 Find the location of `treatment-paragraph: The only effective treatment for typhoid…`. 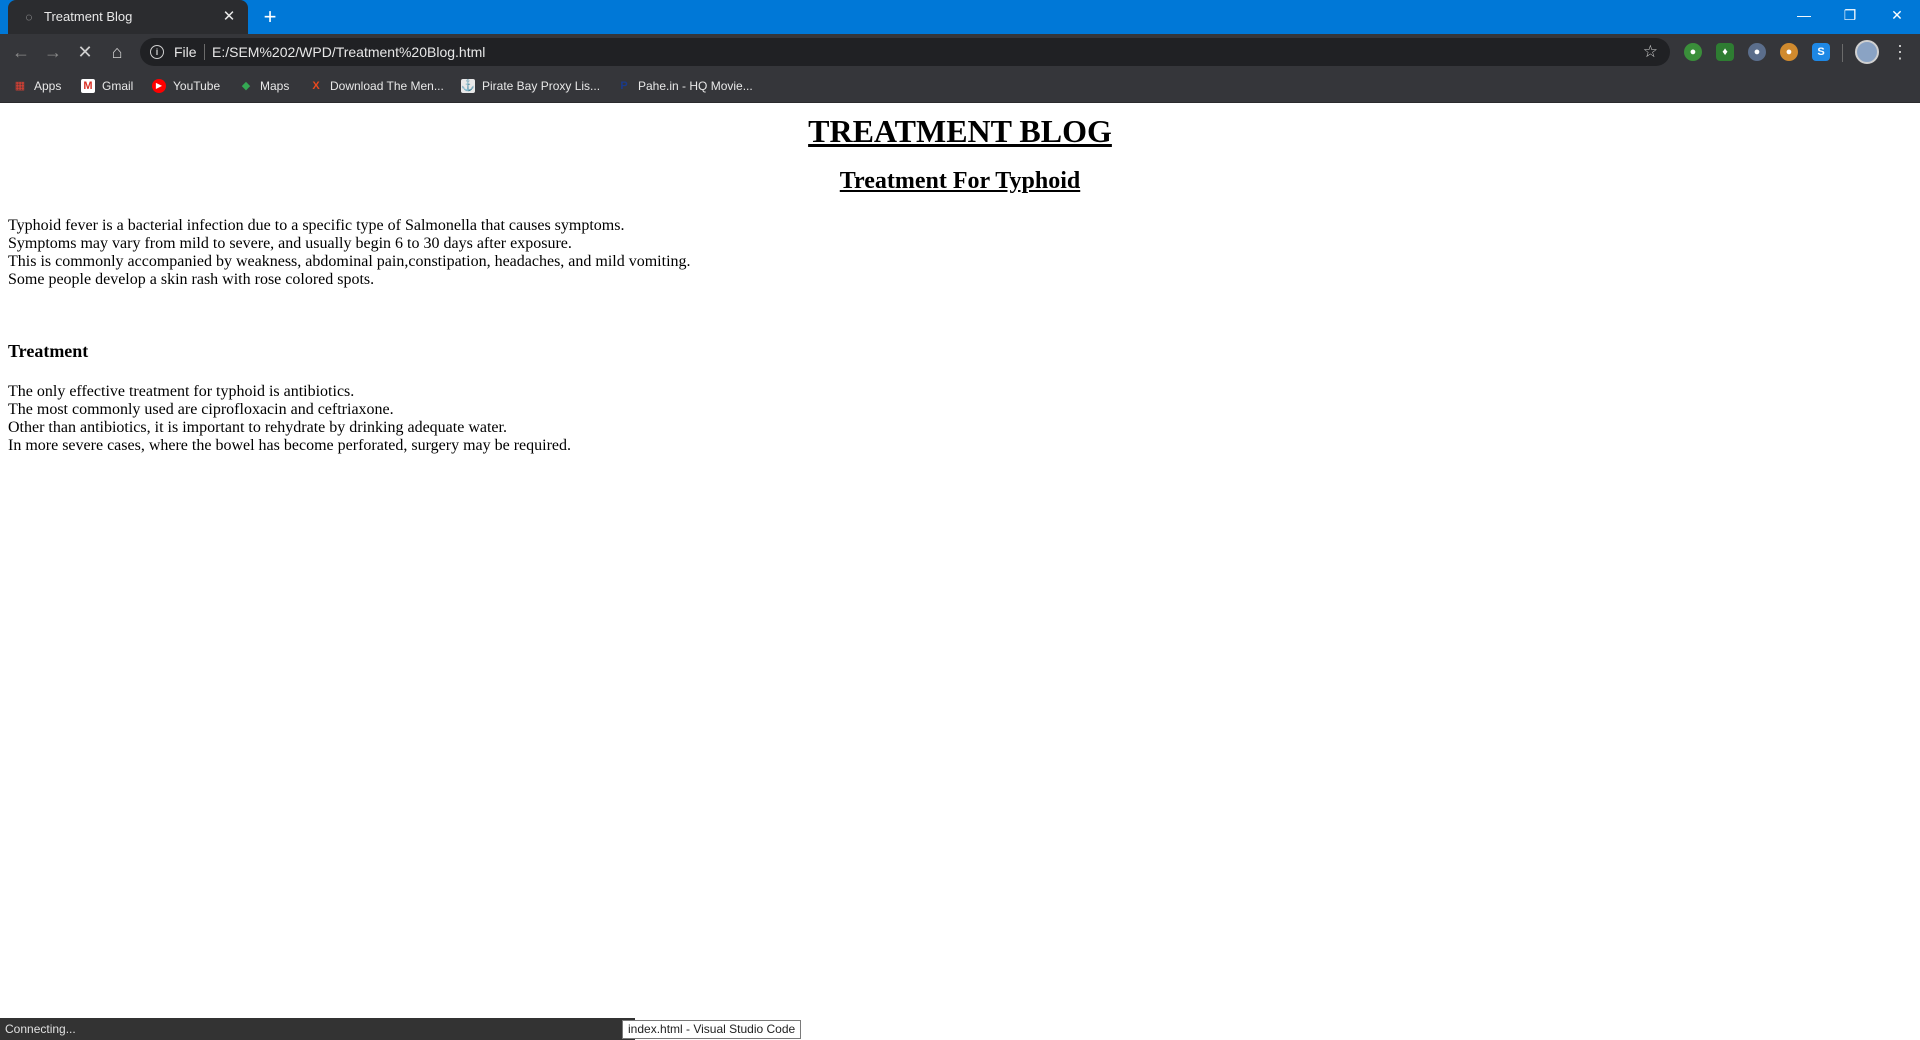

treatment-paragraph: The only effective treatment for typhoid… is located at coordinates (289, 419).